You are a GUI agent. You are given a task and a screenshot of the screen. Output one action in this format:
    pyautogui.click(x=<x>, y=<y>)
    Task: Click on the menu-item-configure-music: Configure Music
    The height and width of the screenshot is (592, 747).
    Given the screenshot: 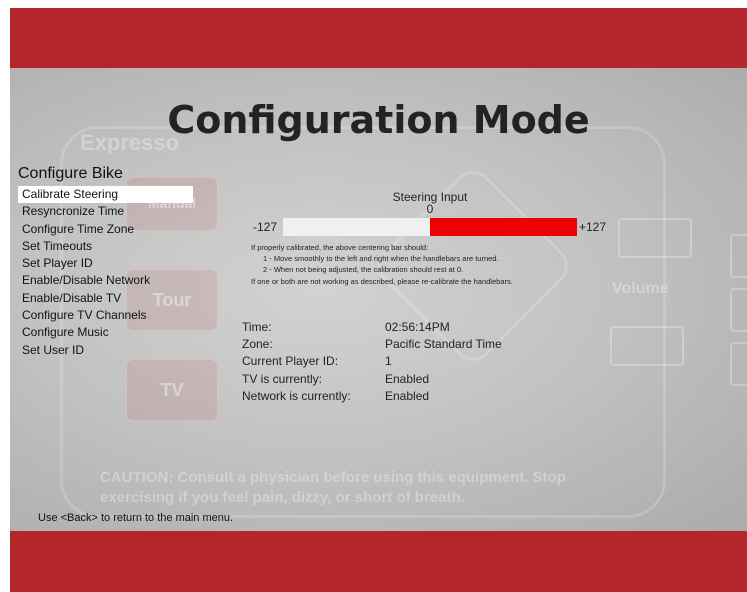 What is the action you would take?
    pyautogui.click(x=105, y=332)
    